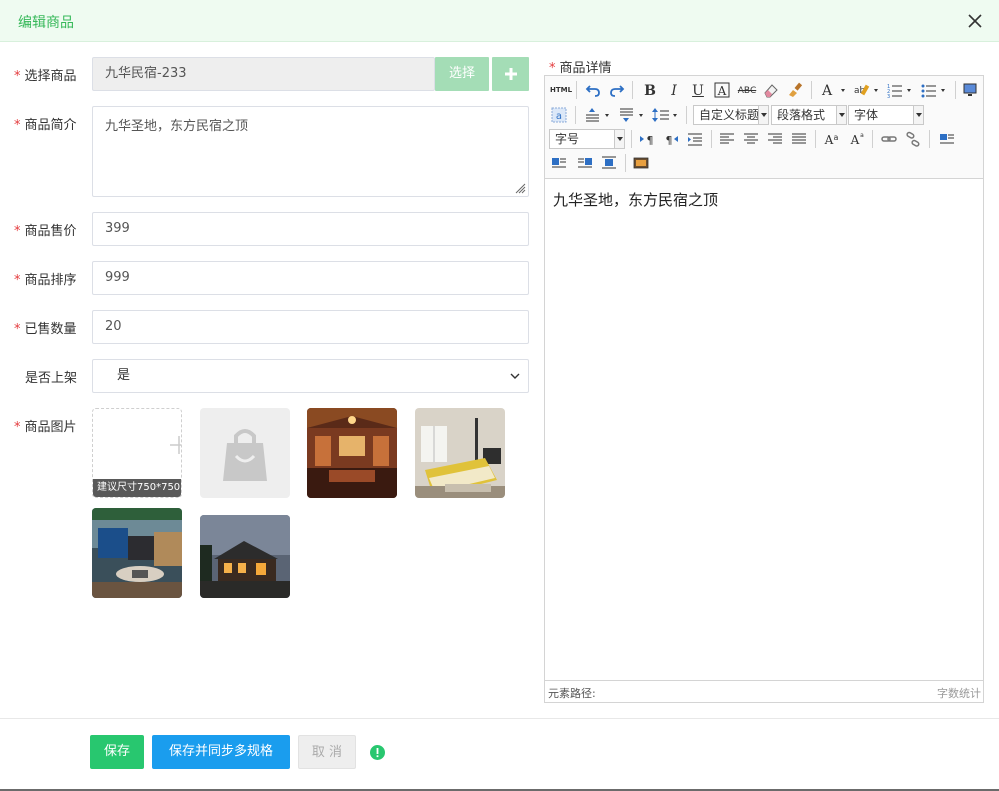 The width and height of the screenshot is (999, 791). Describe the element at coordinates (137, 488) in the screenshot. I see `upload-size-hint: 建议尺寸750*750` at that location.